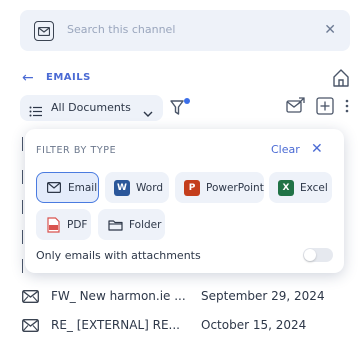 Image resolution: width=363 pixels, height=340 pixels. What do you see at coordinates (296, 108) in the screenshot?
I see `new-email-icon` at bounding box center [296, 108].